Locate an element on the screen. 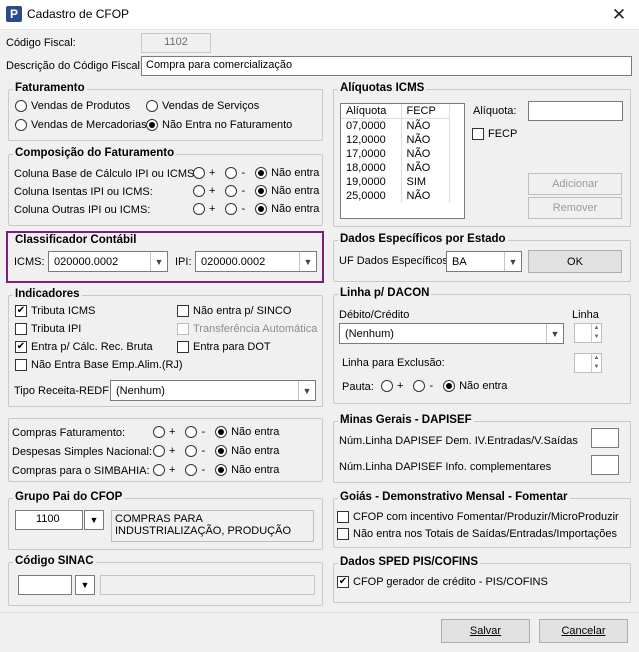 The height and width of the screenshot is (652, 639). chk-dot: Entra para DOT is located at coordinates (224, 347).